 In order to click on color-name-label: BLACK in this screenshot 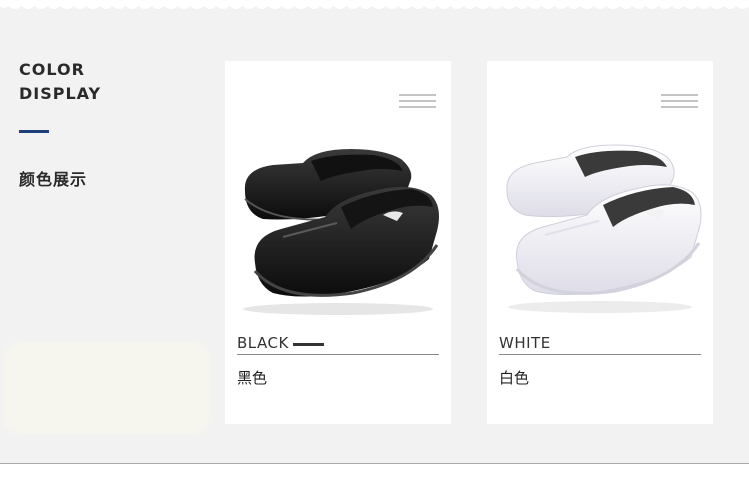, I will do `click(263, 343)`.